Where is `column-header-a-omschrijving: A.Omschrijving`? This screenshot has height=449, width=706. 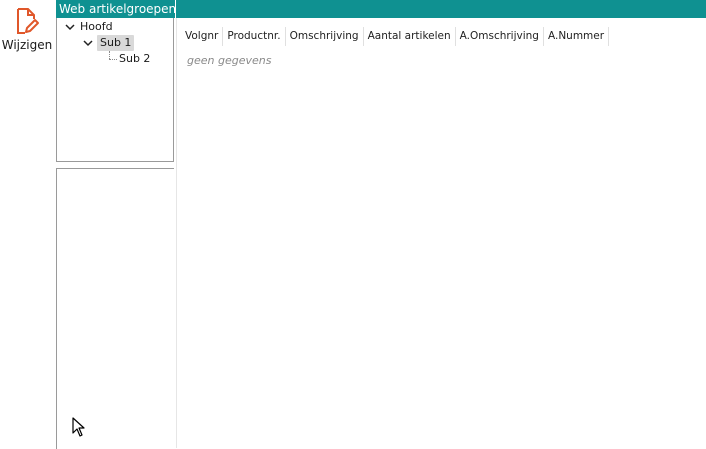 column-header-a-omschrijving: A.Omschrijving is located at coordinates (500, 36).